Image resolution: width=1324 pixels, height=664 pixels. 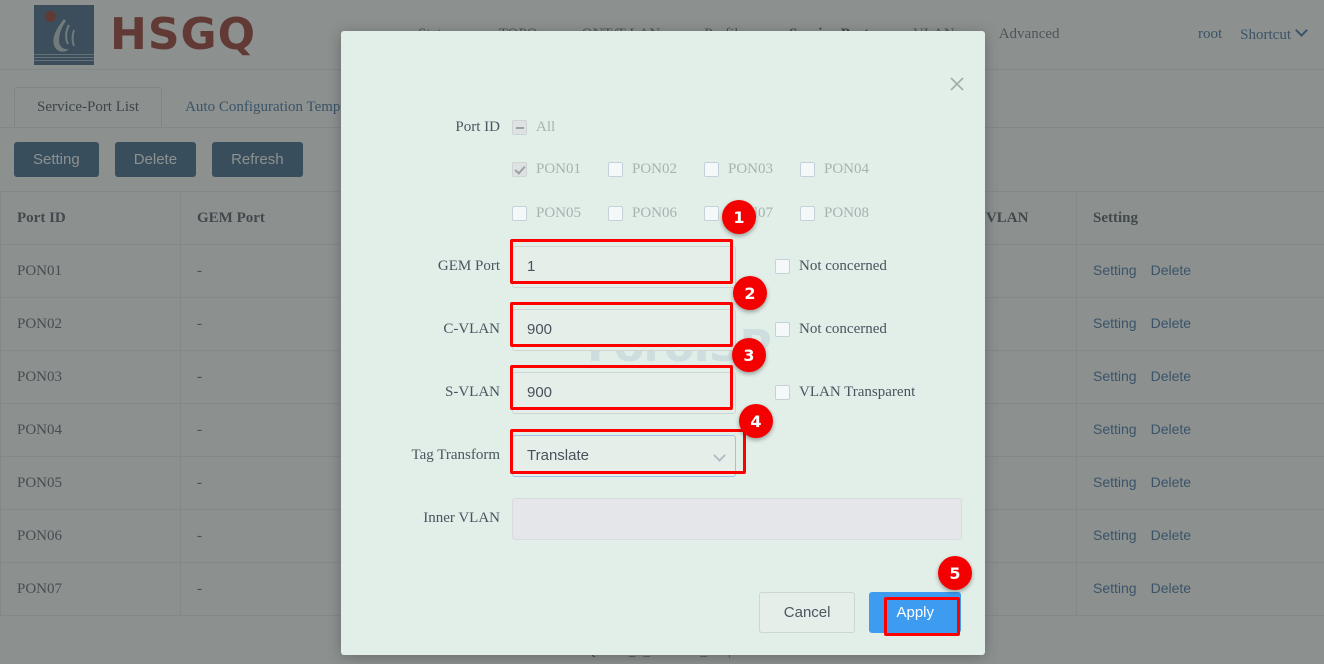 What do you see at coordinates (663, 127) in the screenshot?
I see `row-port-id-all: Port ID All` at bounding box center [663, 127].